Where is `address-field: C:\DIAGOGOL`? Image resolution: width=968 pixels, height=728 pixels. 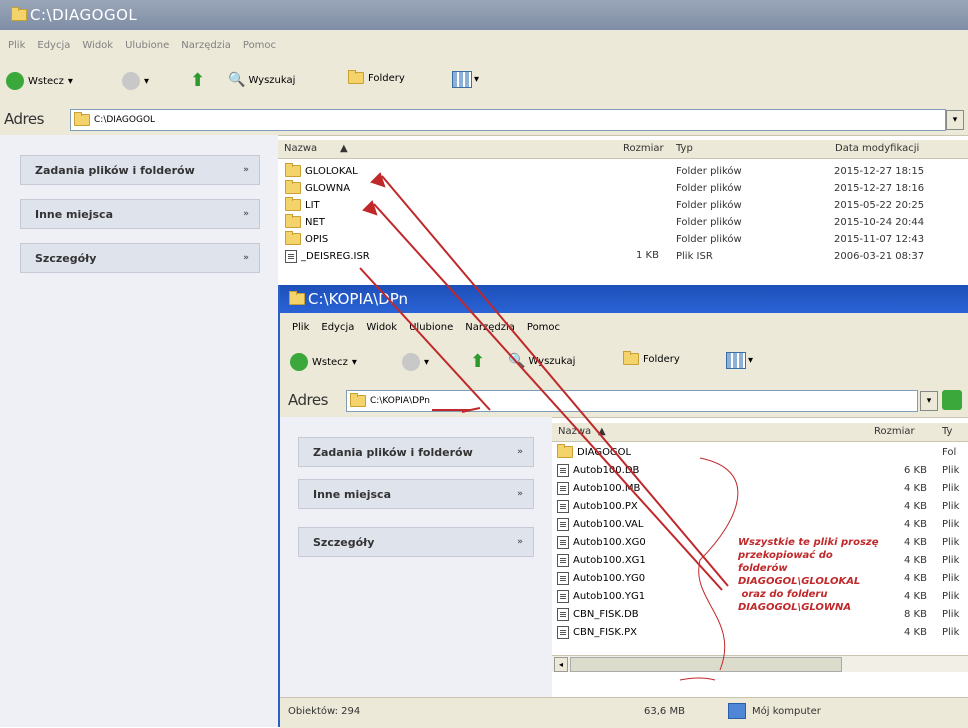
address-field: C:\DIAGOGOL is located at coordinates (508, 120).